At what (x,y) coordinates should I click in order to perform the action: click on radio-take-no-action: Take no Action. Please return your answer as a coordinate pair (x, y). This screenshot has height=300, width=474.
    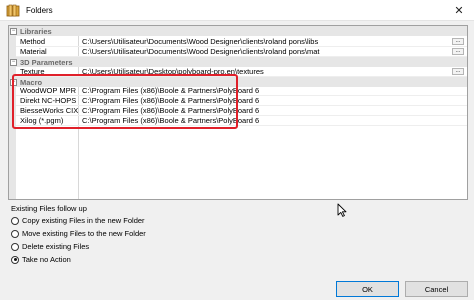
    Looking at the image, I should click on (41, 259).